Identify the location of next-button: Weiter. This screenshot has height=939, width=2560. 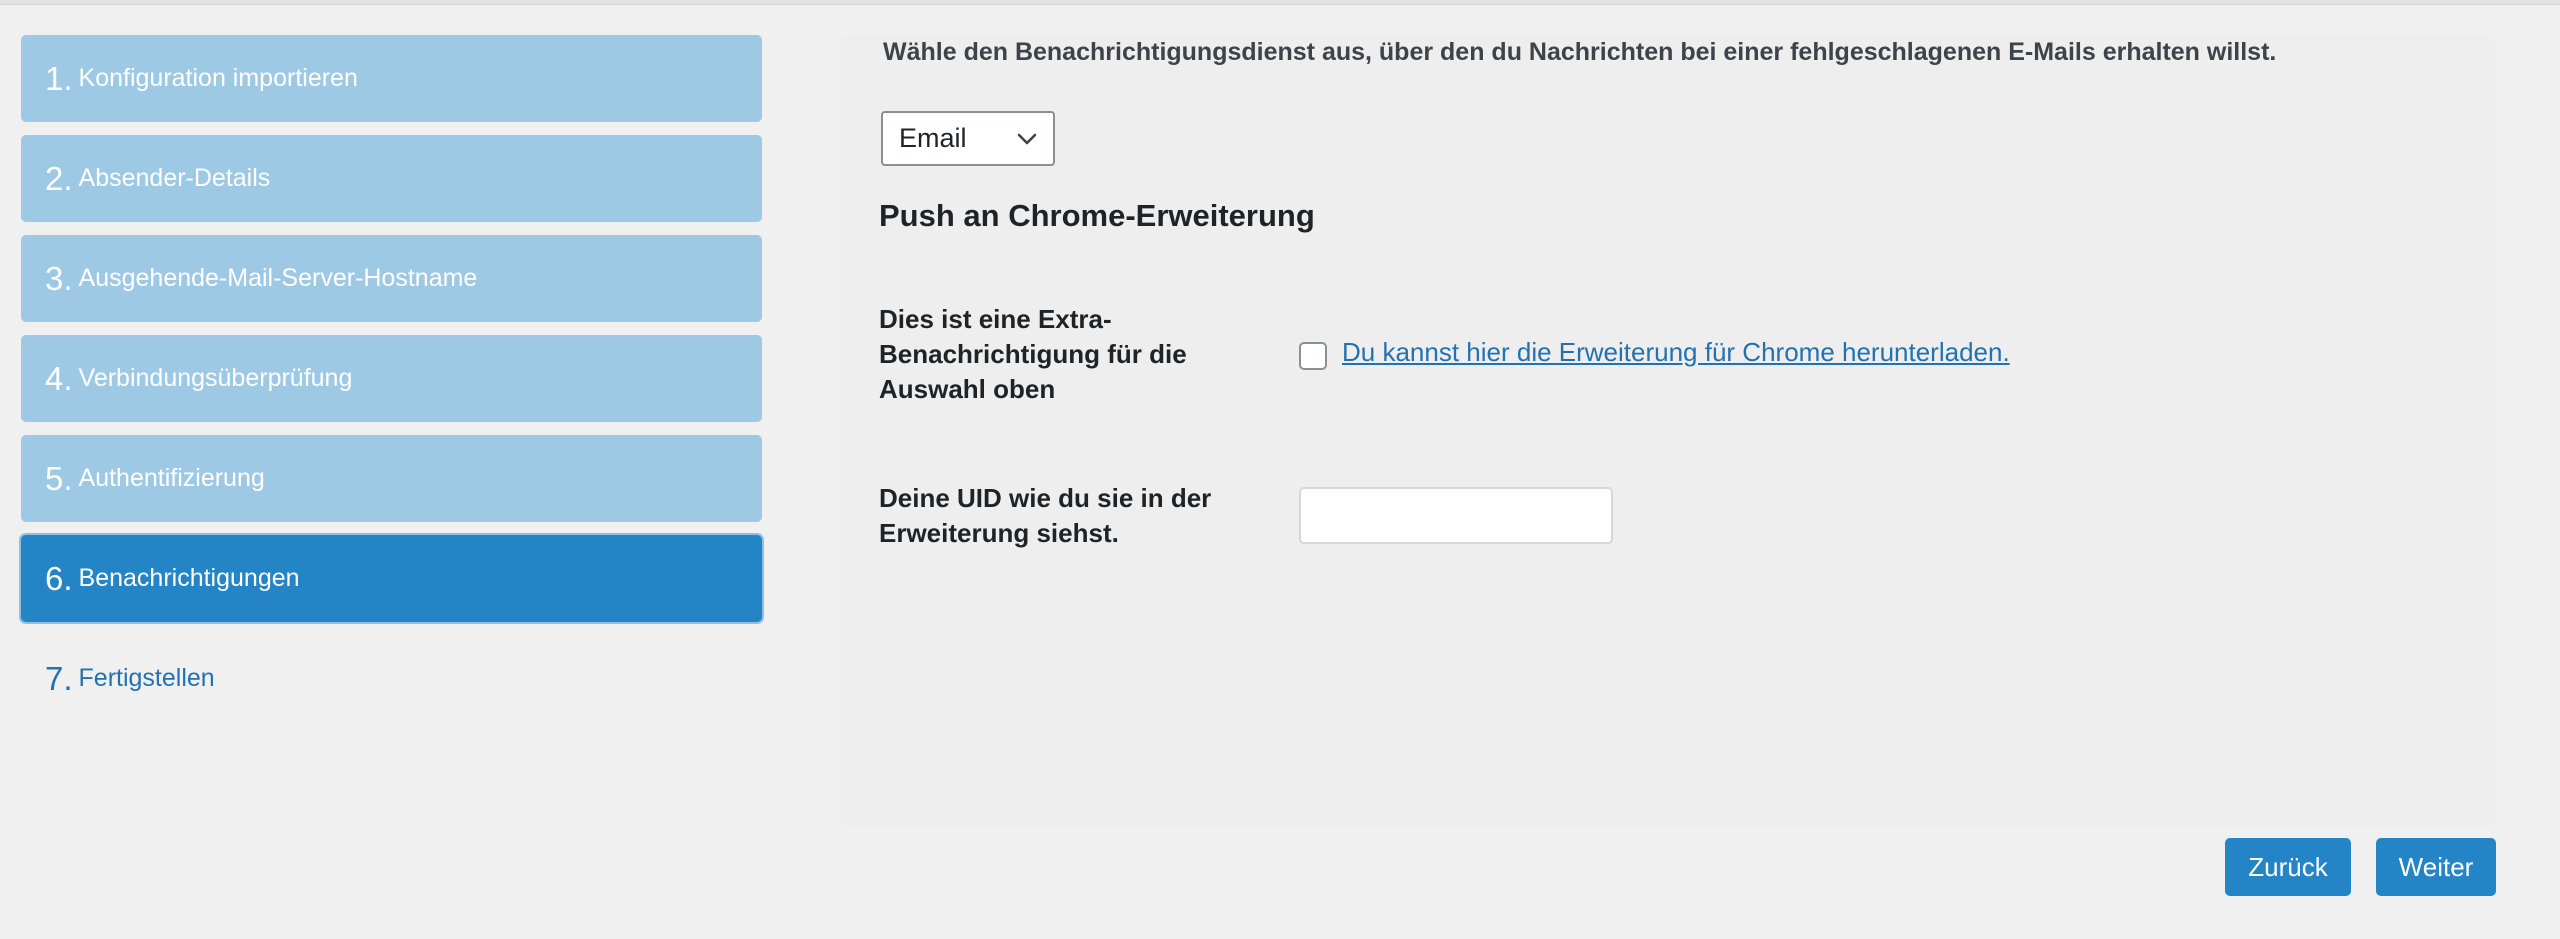
(2436, 867).